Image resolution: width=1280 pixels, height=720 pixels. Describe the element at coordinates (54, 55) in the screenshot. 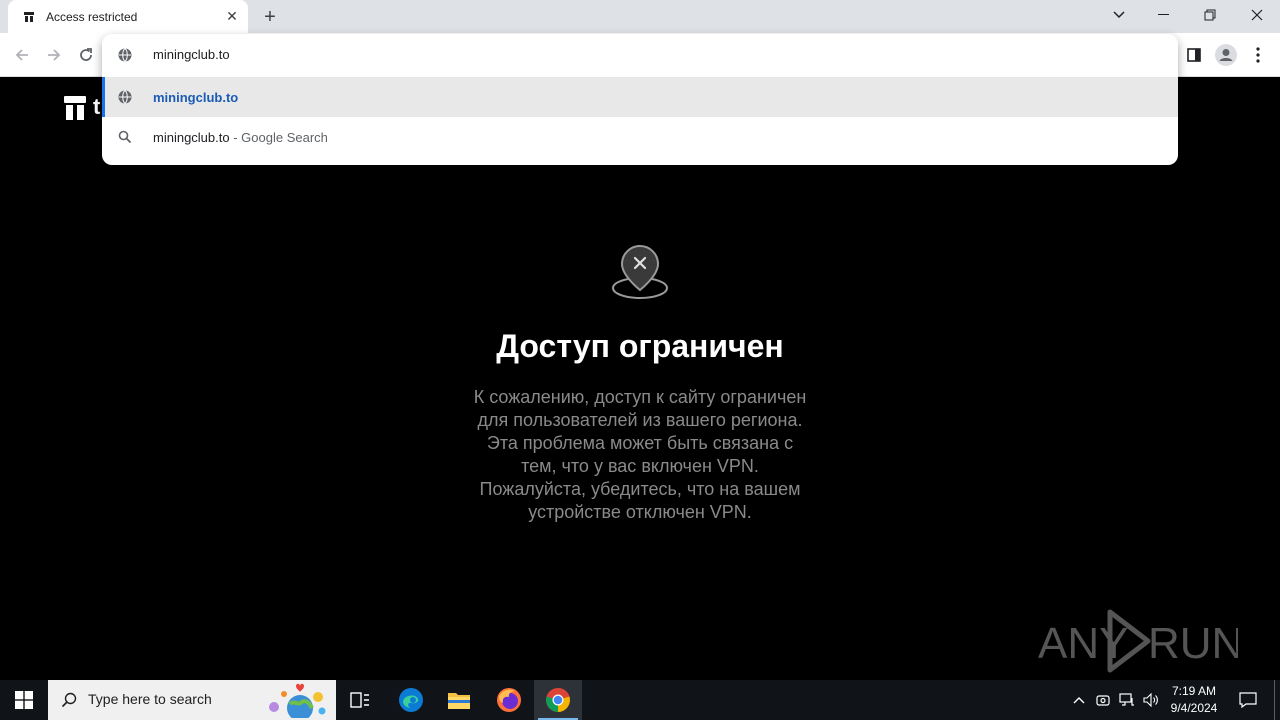

I see `forward-arrow-icon` at that location.